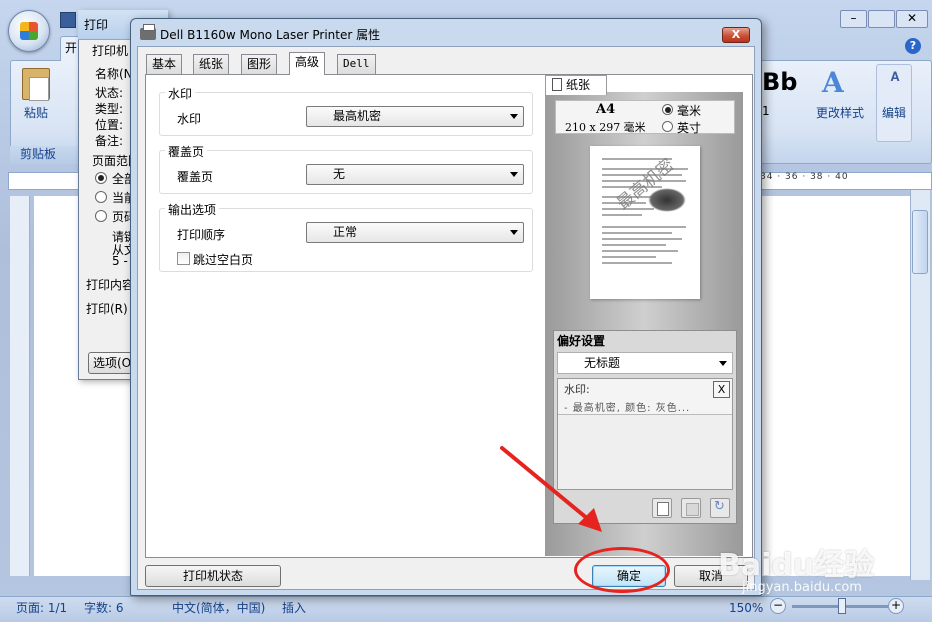 The width and height of the screenshot is (932, 622). What do you see at coordinates (721, 389) in the screenshot?
I see `delete-preference-button: X` at bounding box center [721, 389].